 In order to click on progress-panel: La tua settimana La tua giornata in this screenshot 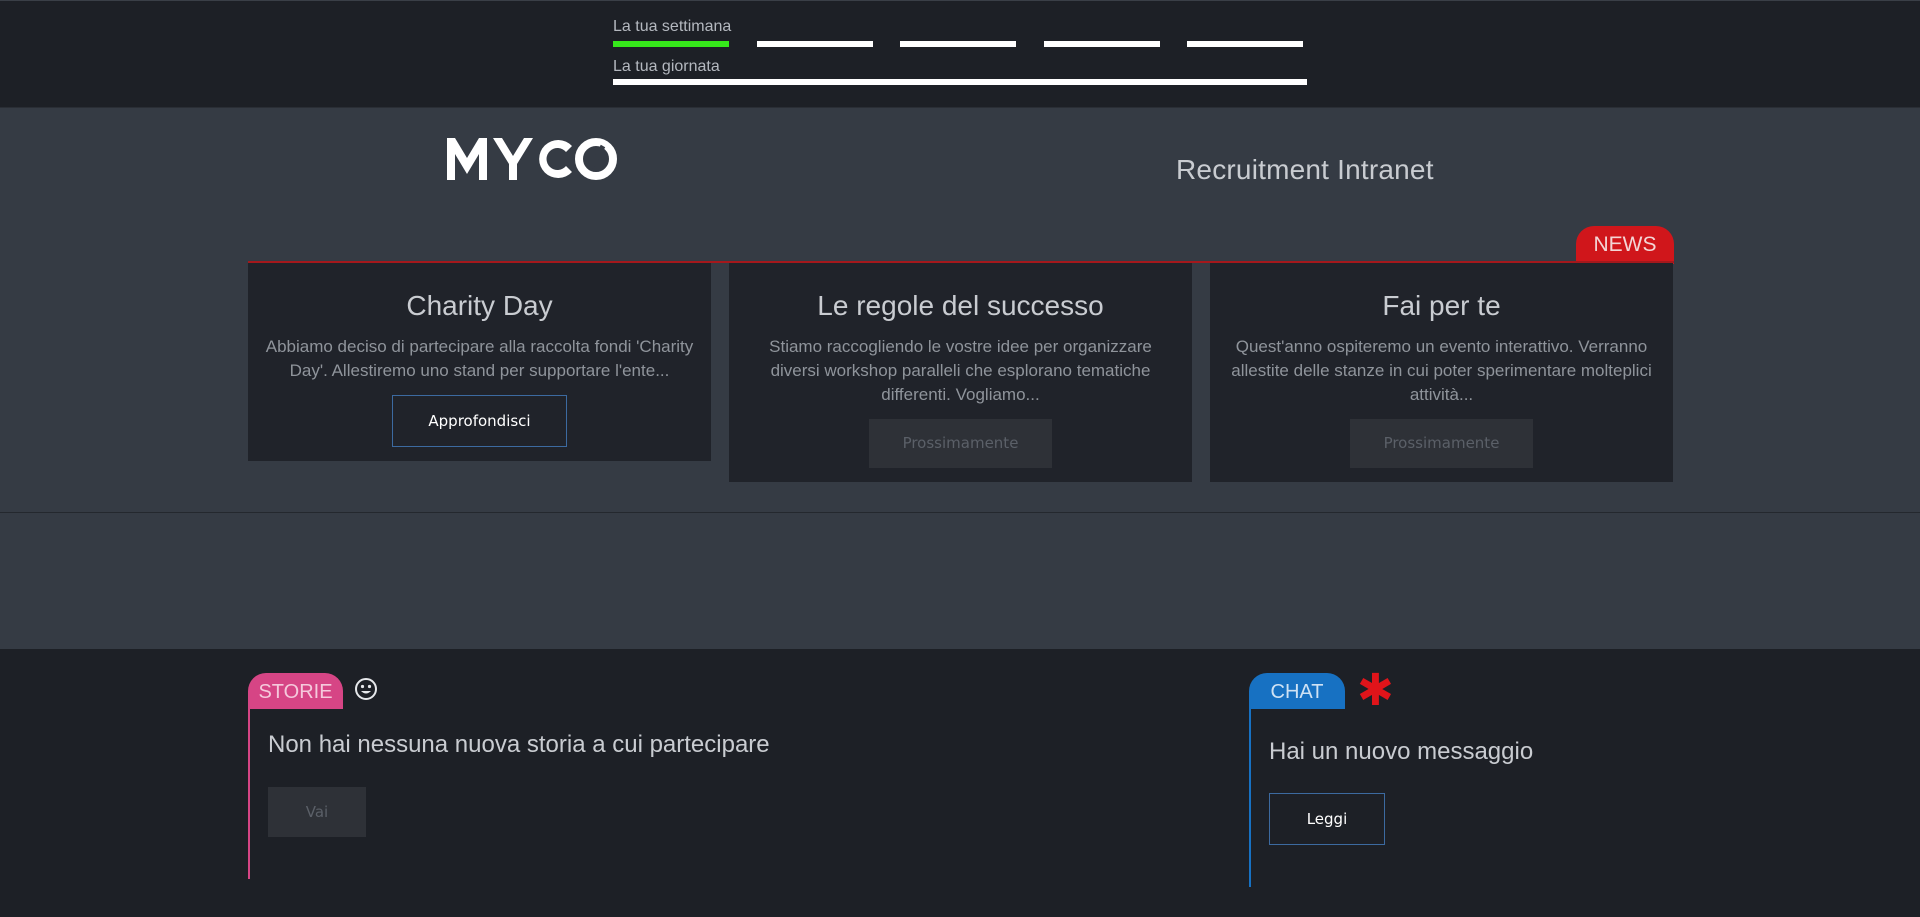, I will do `click(961, 52)`.